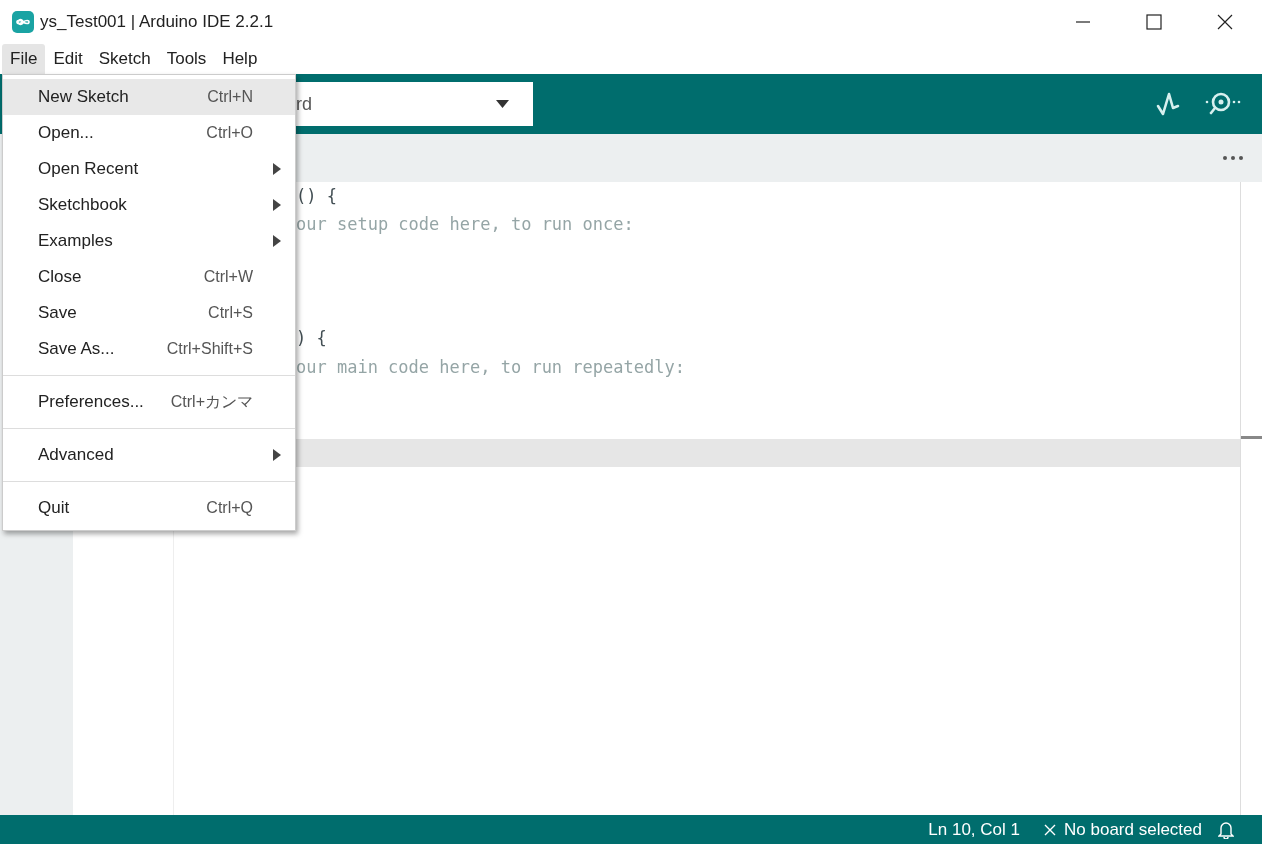 This screenshot has height=844, width=1262. Describe the element at coordinates (1226, 829) in the screenshot. I see `bell-icon` at that location.